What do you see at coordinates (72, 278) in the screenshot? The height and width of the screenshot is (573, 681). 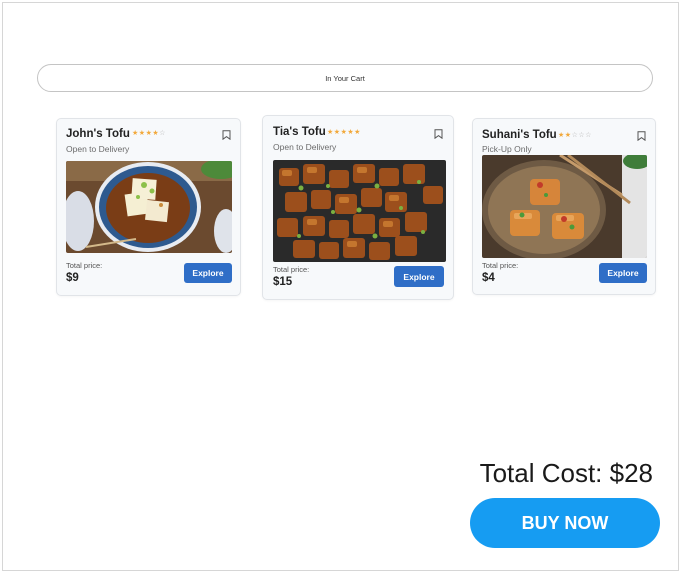 I see `price-value: $9` at bounding box center [72, 278].